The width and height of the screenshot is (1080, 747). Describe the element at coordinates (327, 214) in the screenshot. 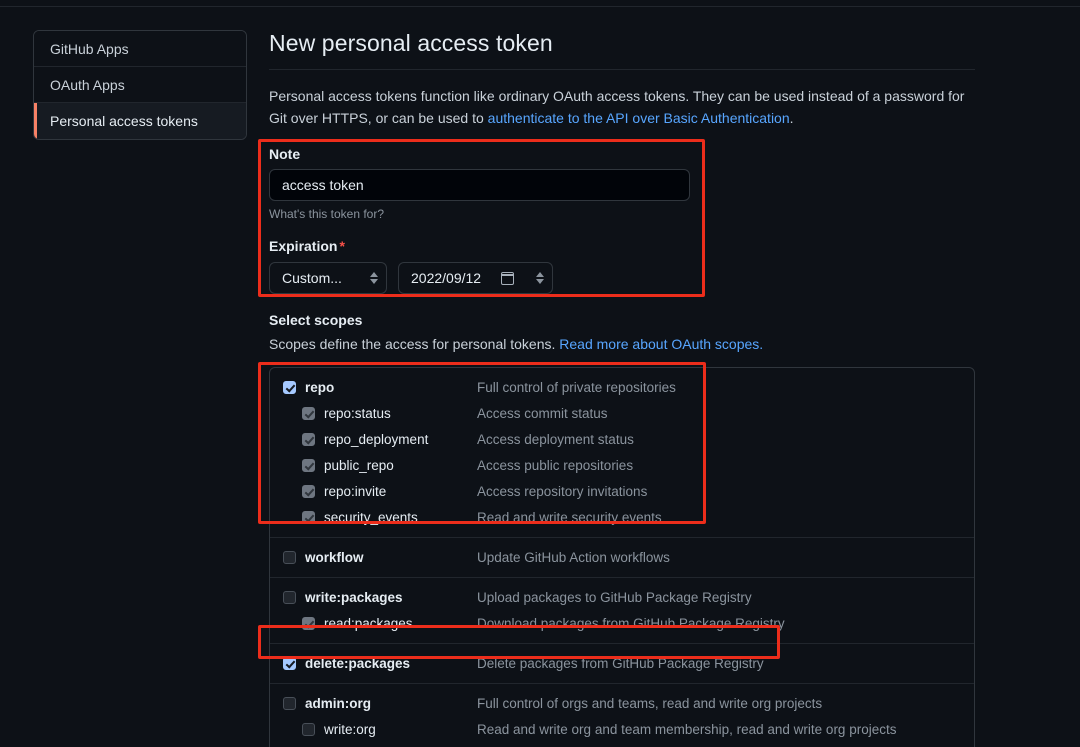

I see `note-hint: What's this token for?` at that location.